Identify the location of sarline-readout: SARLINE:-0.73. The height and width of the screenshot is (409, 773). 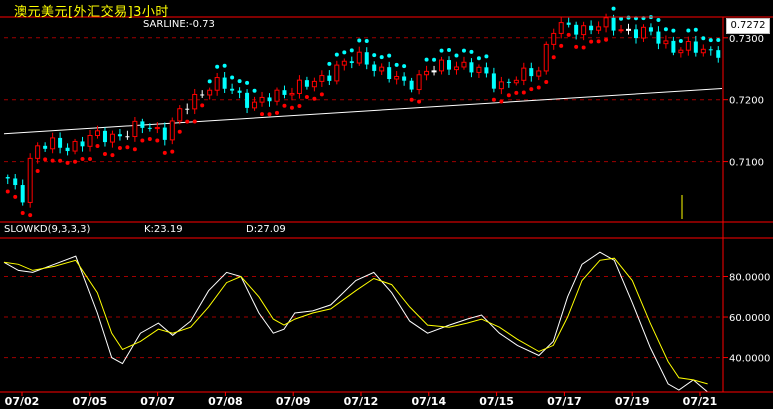
(179, 24).